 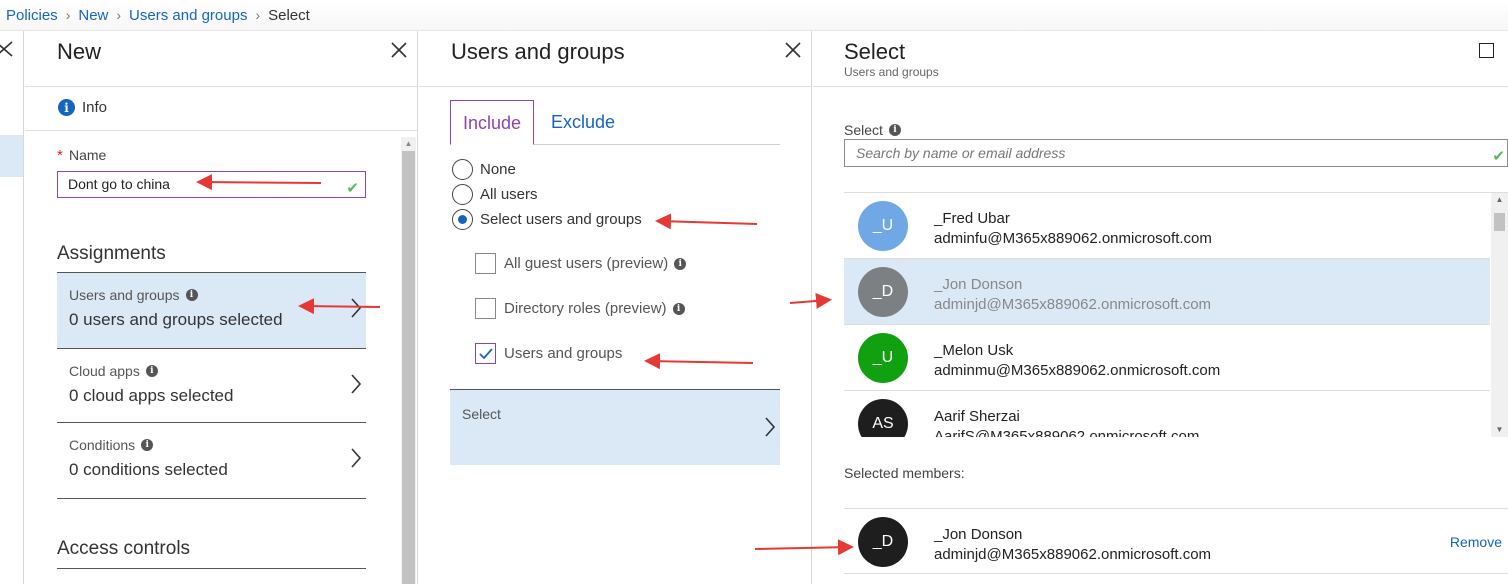 I want to click on radio-selected-dot, so click(x=462, y=219).